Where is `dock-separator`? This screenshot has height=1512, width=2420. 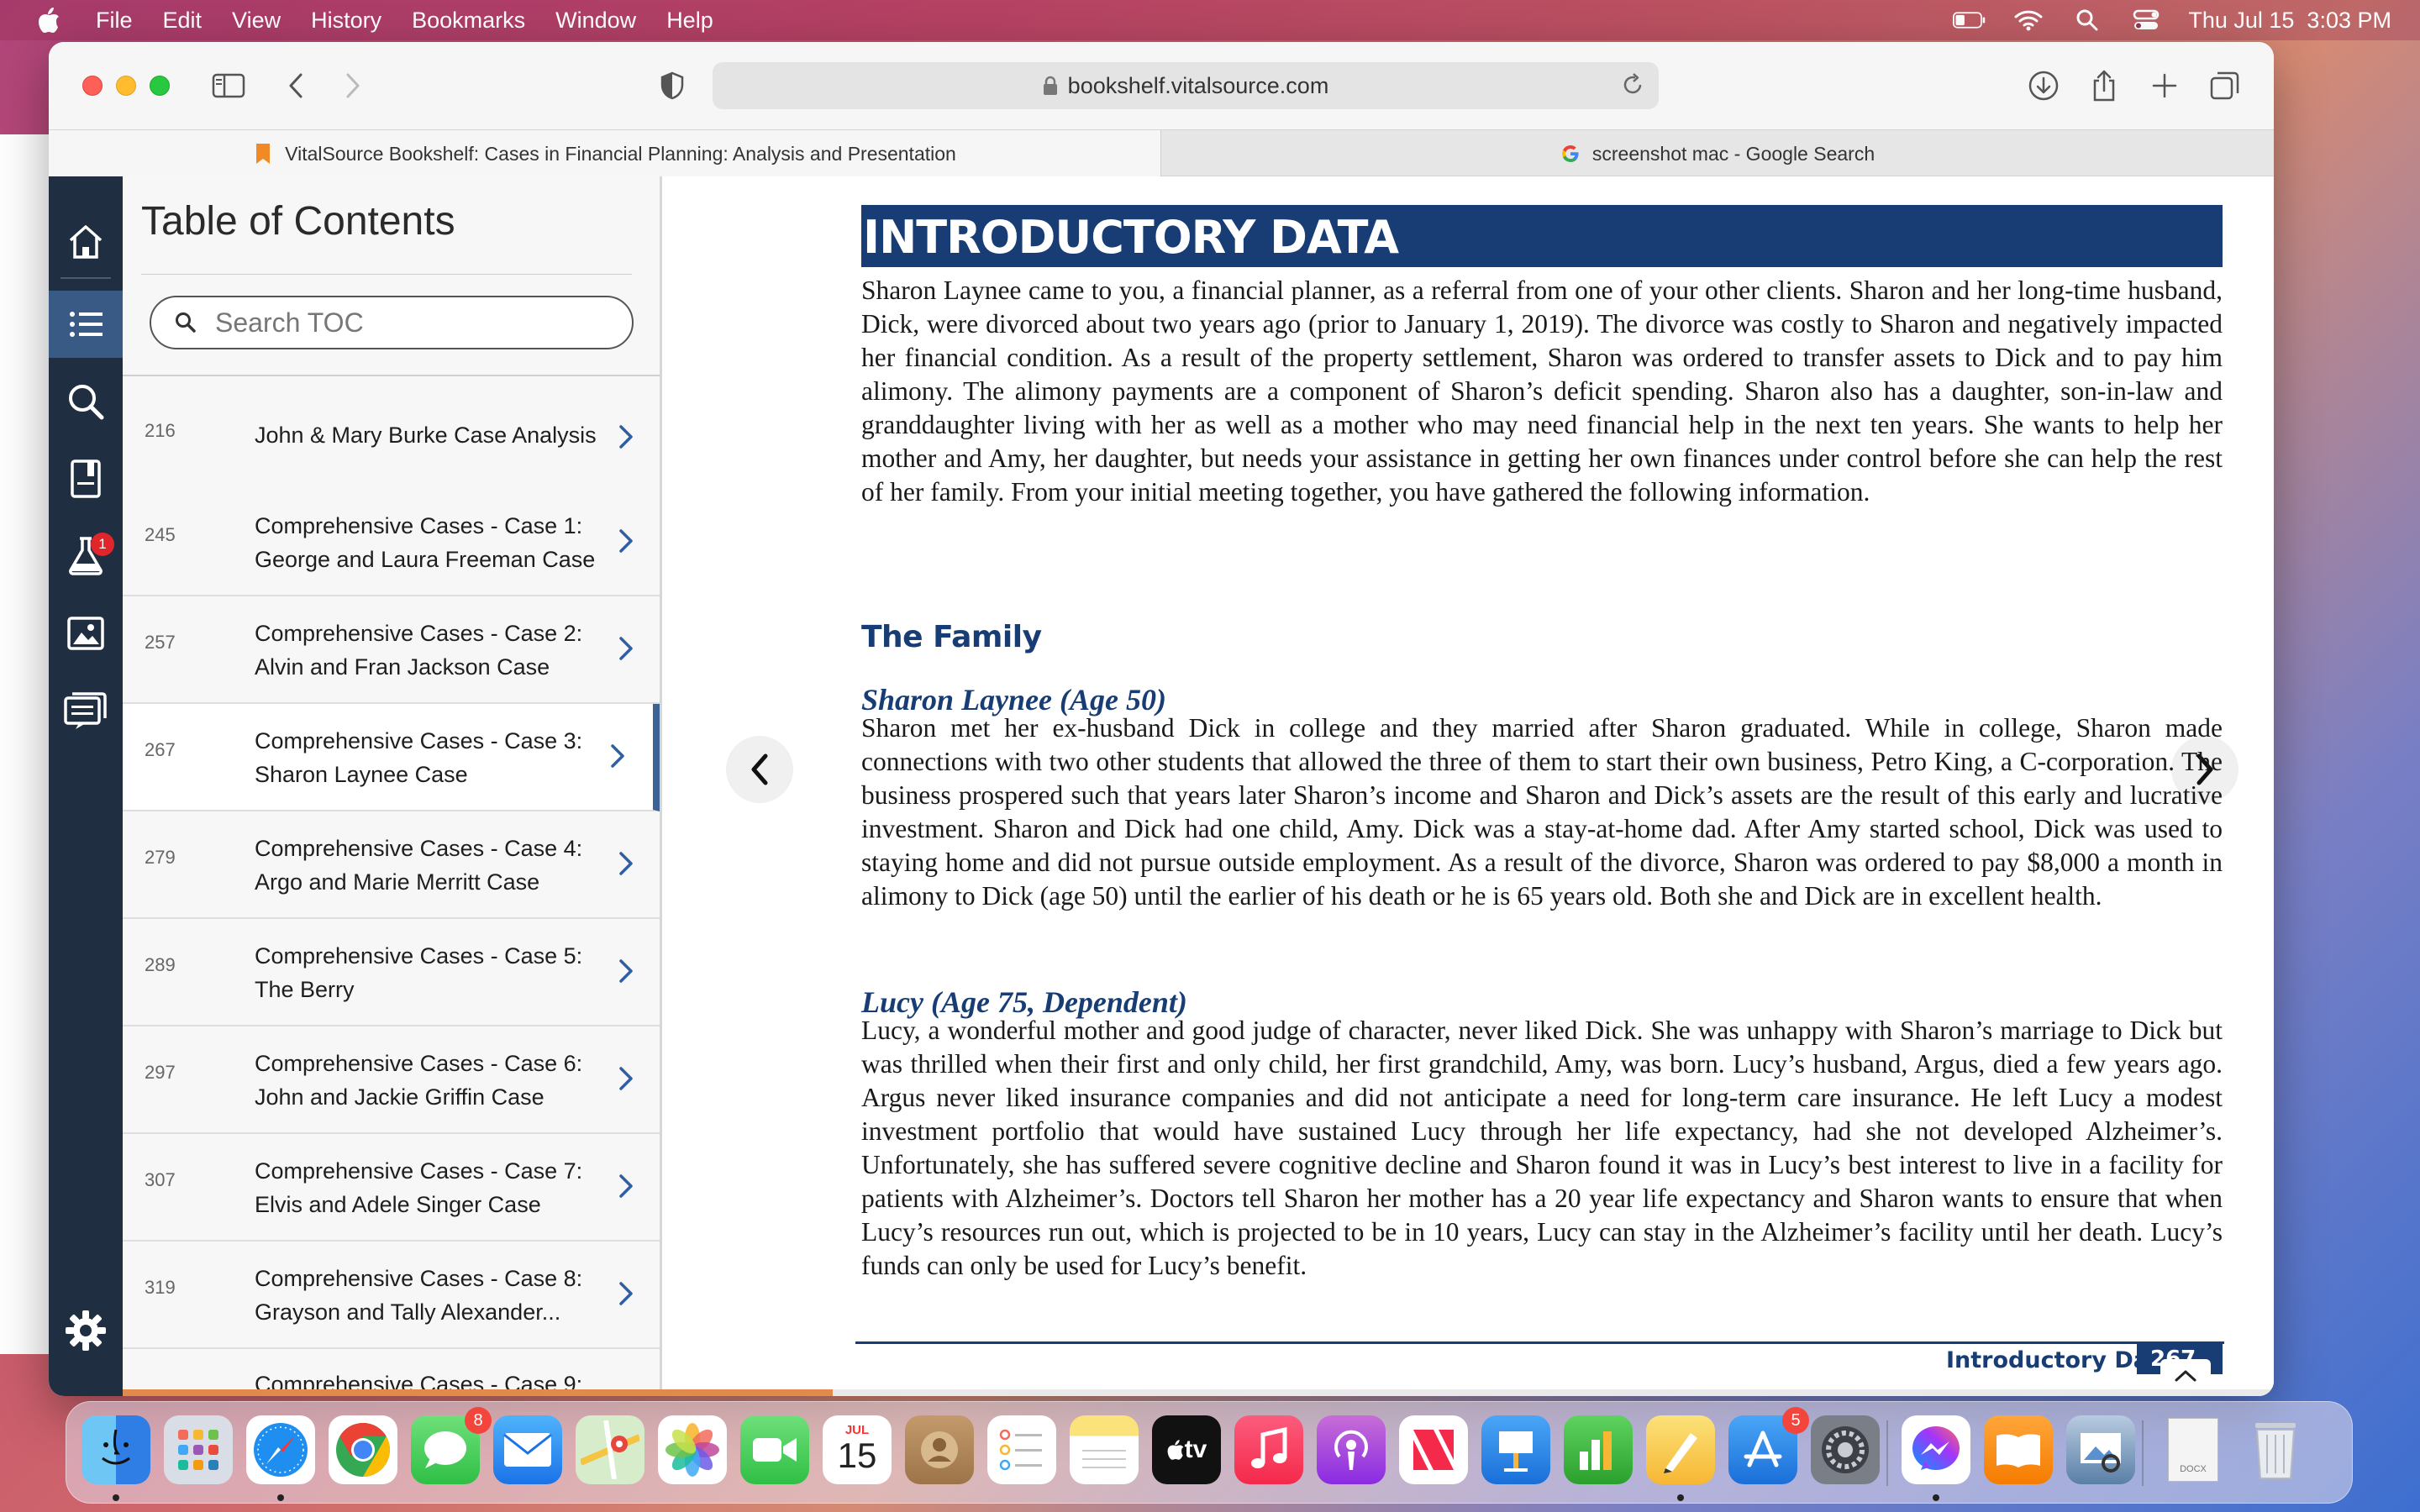
dock-separator is located at coordinates (1887, 1453).